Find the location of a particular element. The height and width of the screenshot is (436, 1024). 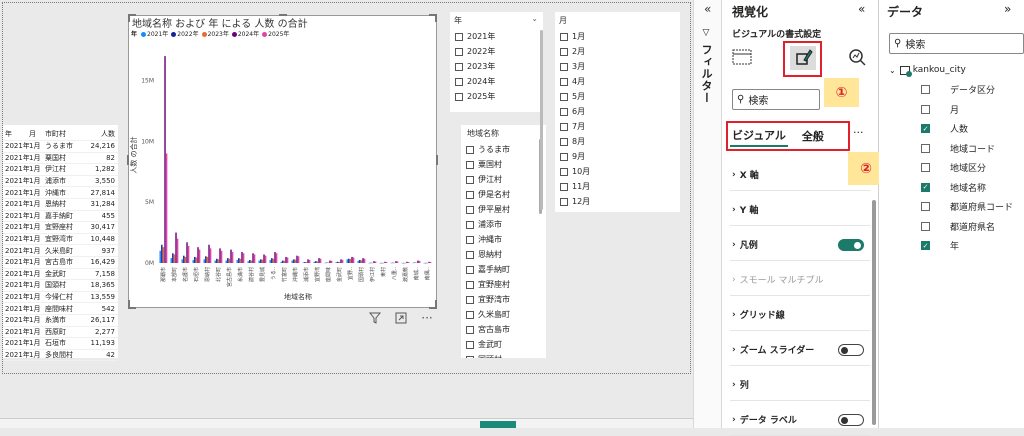

slicer-item: 久米島町 is located at coordinates (503, 314).